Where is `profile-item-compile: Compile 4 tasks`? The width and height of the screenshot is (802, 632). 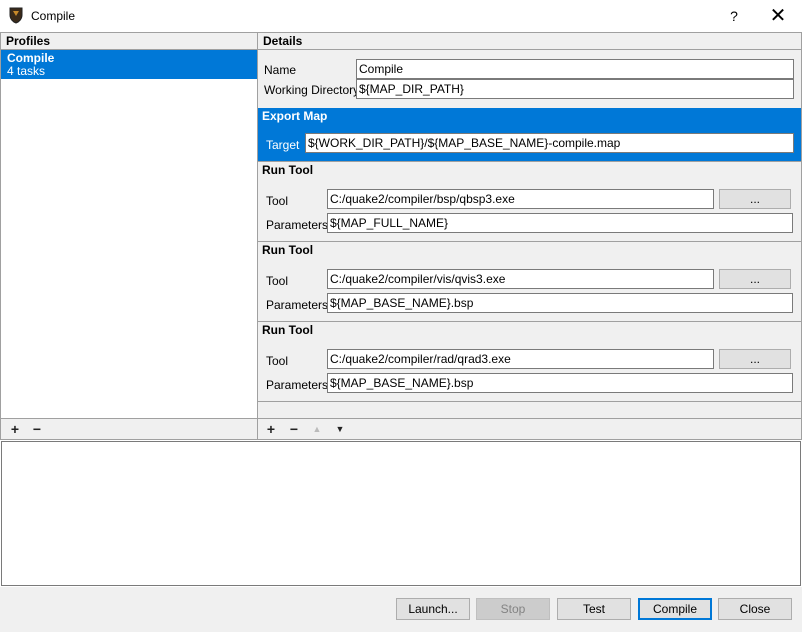
profile-item-compile: Compile 4 tasks is located at coordinates (129, 64).